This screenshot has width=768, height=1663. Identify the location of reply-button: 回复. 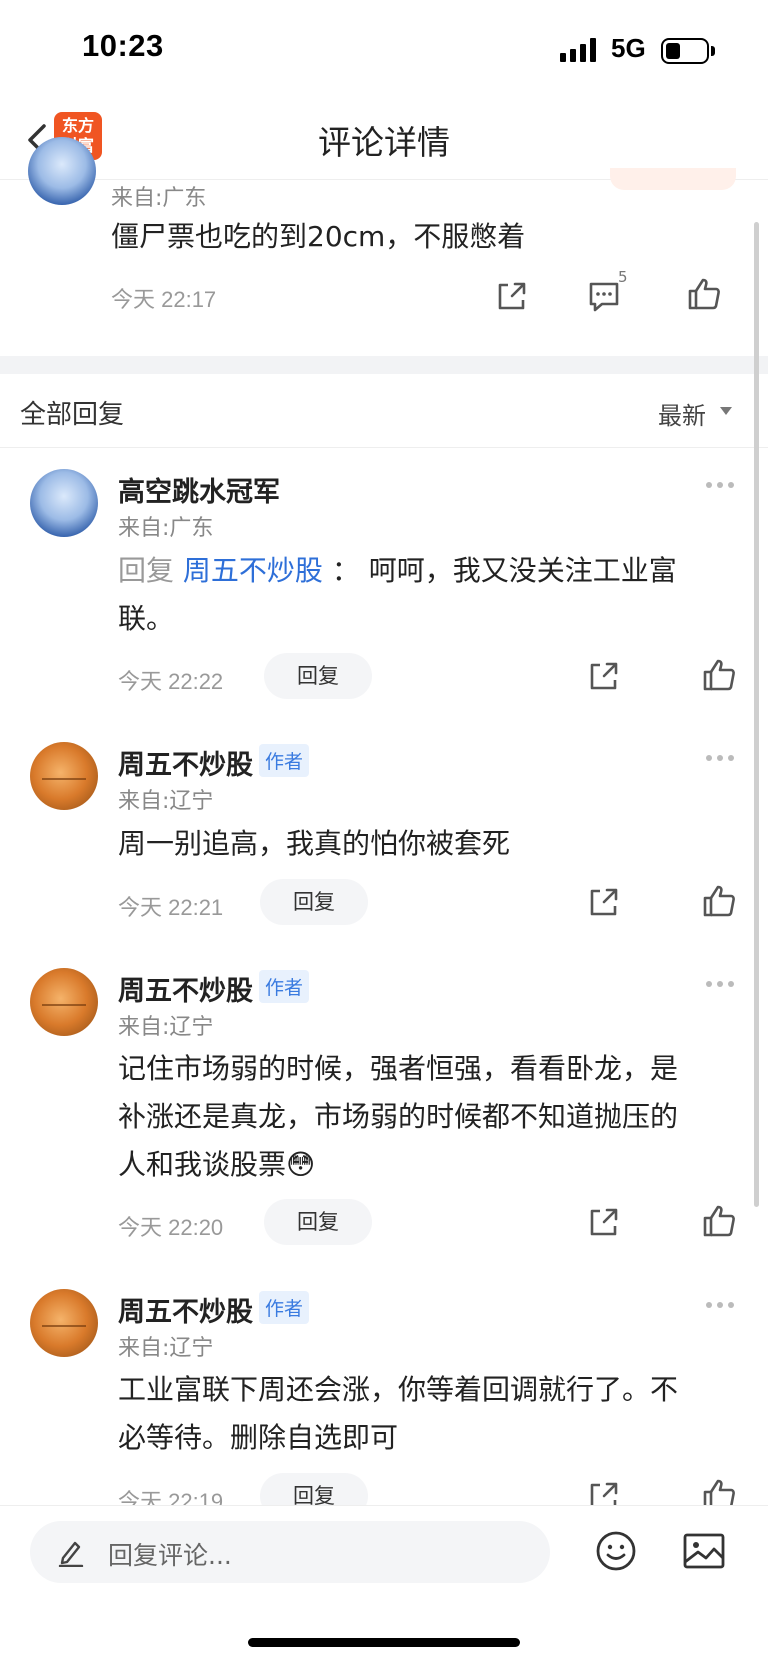
(314, 1489).